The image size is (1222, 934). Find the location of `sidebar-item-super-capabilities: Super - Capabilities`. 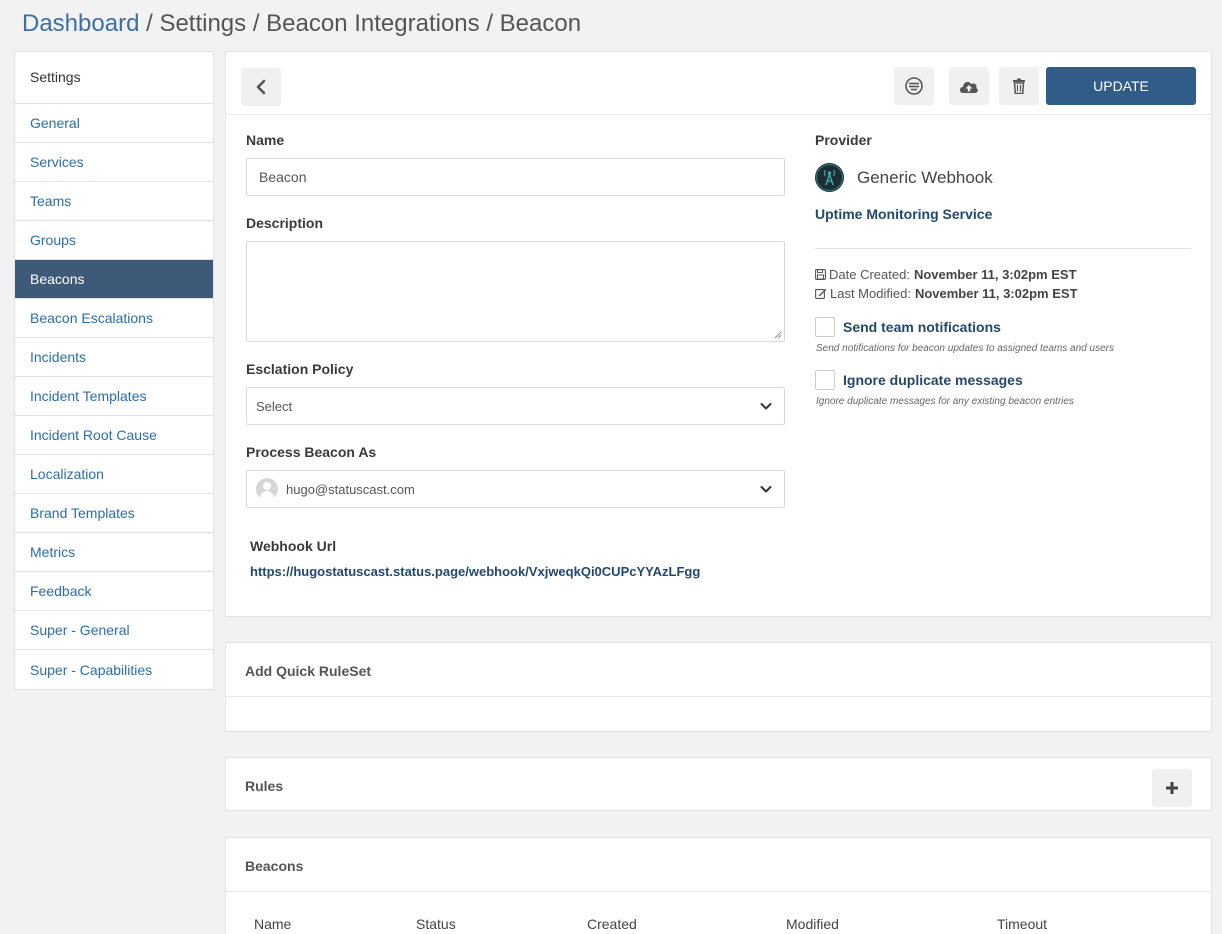

sidebar-item-super-capabilities: Super - Capabilities is located at coordinates (114, 669).